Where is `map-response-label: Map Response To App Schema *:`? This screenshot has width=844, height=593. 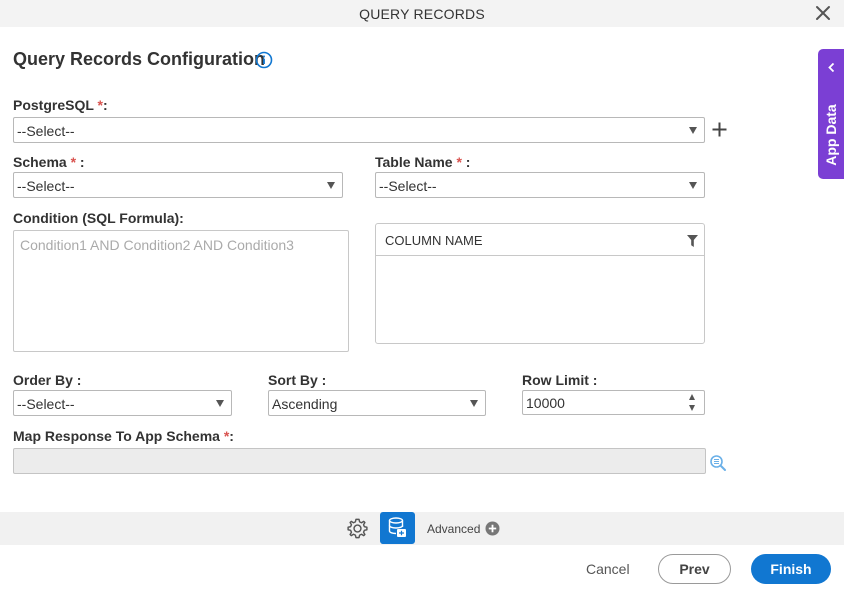
map-response-label: Map Response To App Schema *: is located at coordinates (123, 436).